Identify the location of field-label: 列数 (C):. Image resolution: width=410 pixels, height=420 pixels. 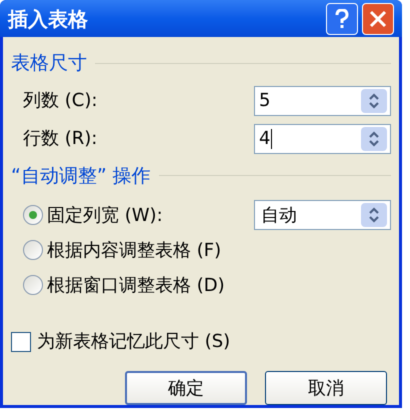
(60, 101).